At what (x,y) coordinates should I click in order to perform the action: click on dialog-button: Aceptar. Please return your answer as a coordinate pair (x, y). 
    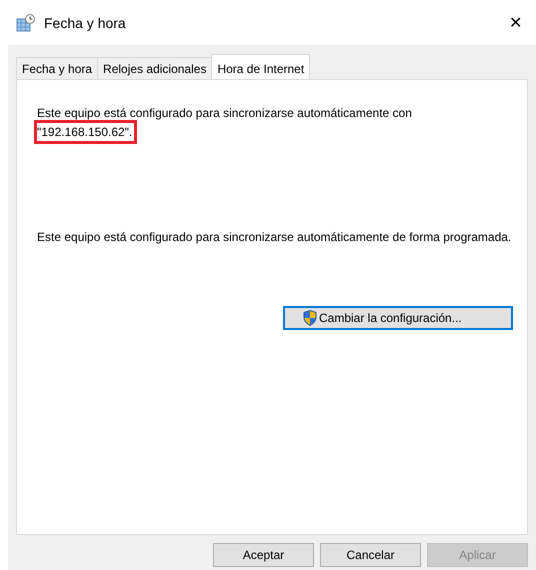
    Looking at the image, I should click on (263, 555).